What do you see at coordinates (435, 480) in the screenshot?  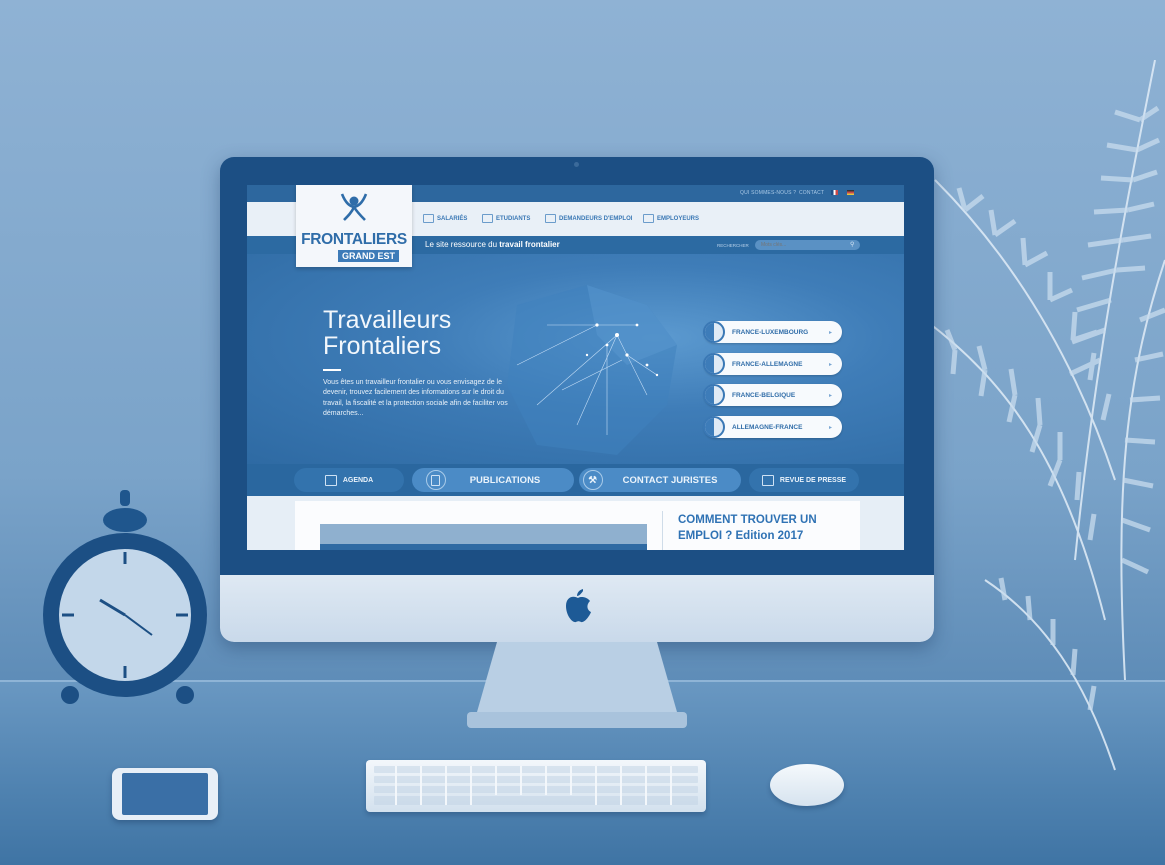 I see `document-icon` at bounding box center [435, 480].